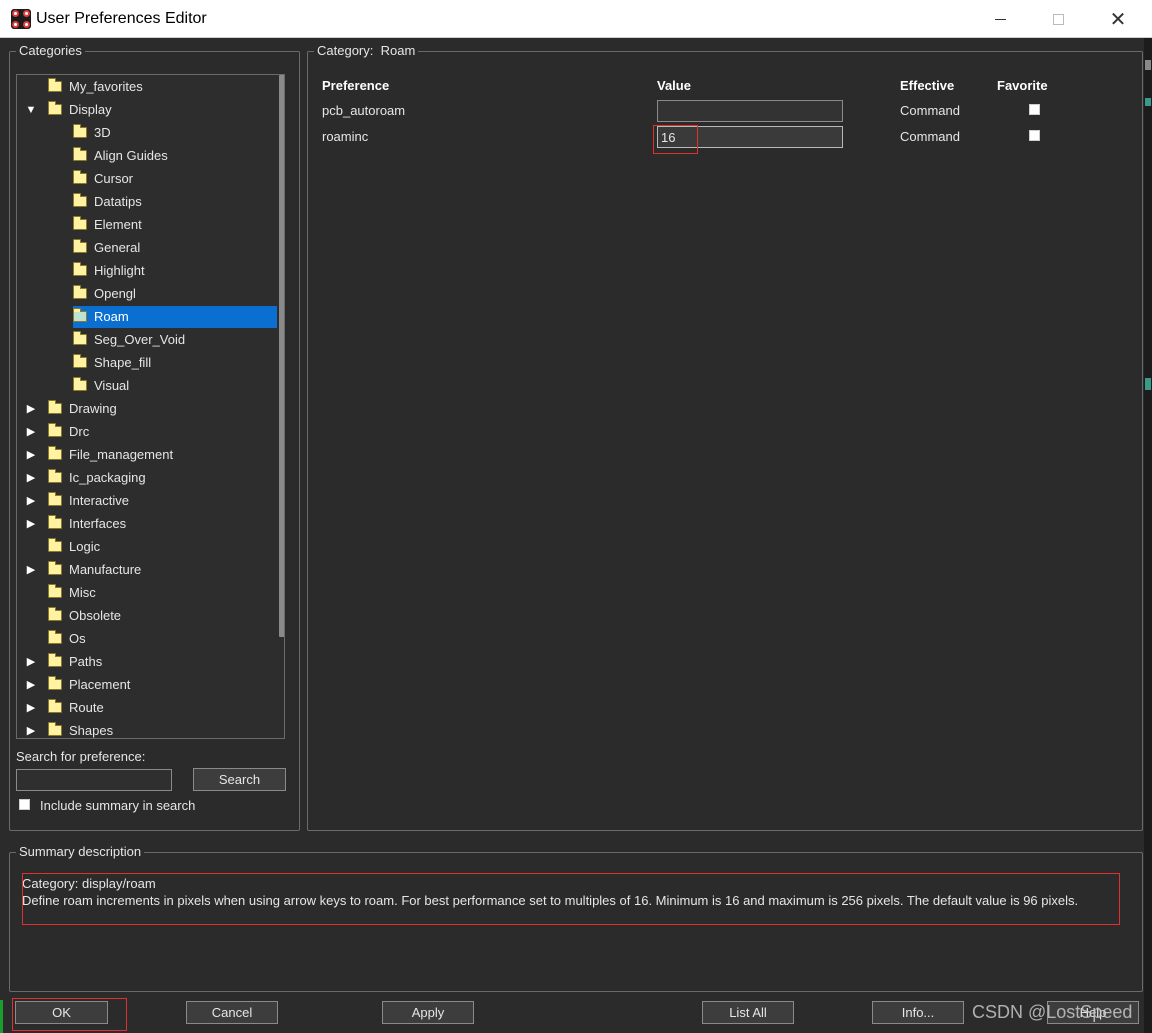 The width and height of the screenshot is (1152, 1033). What do you see at coordinates (142, 662) in the screenshot?
I see `tree-item: ▶ Paths` at bounding box center [142, 662].